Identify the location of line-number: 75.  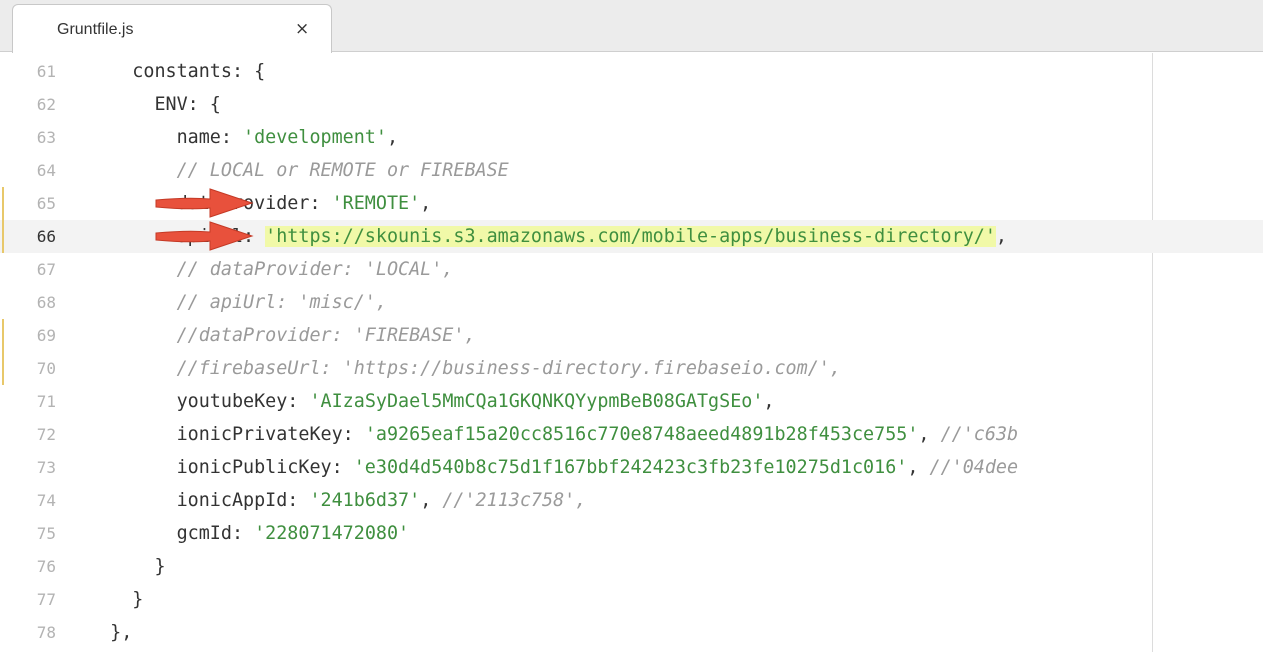
(46, 533).